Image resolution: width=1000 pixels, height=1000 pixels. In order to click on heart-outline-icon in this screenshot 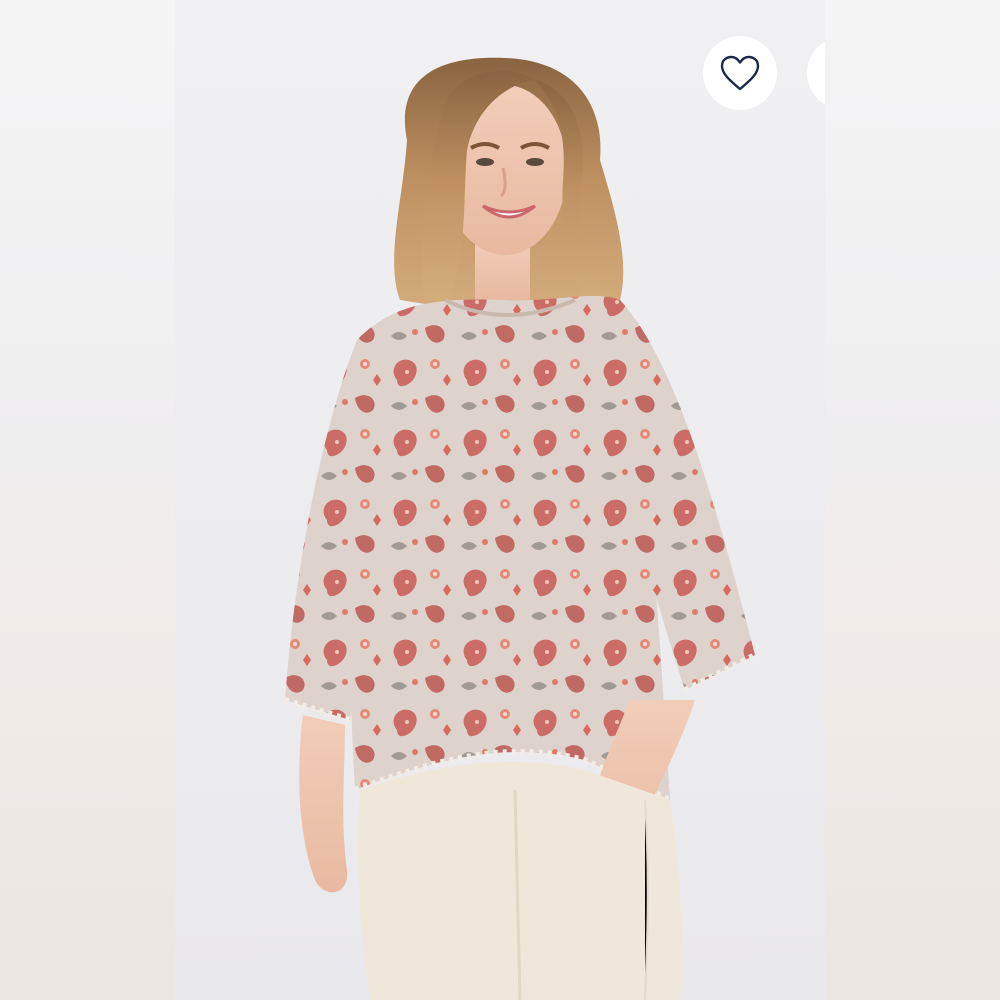, I will do `click(740, 73)`.